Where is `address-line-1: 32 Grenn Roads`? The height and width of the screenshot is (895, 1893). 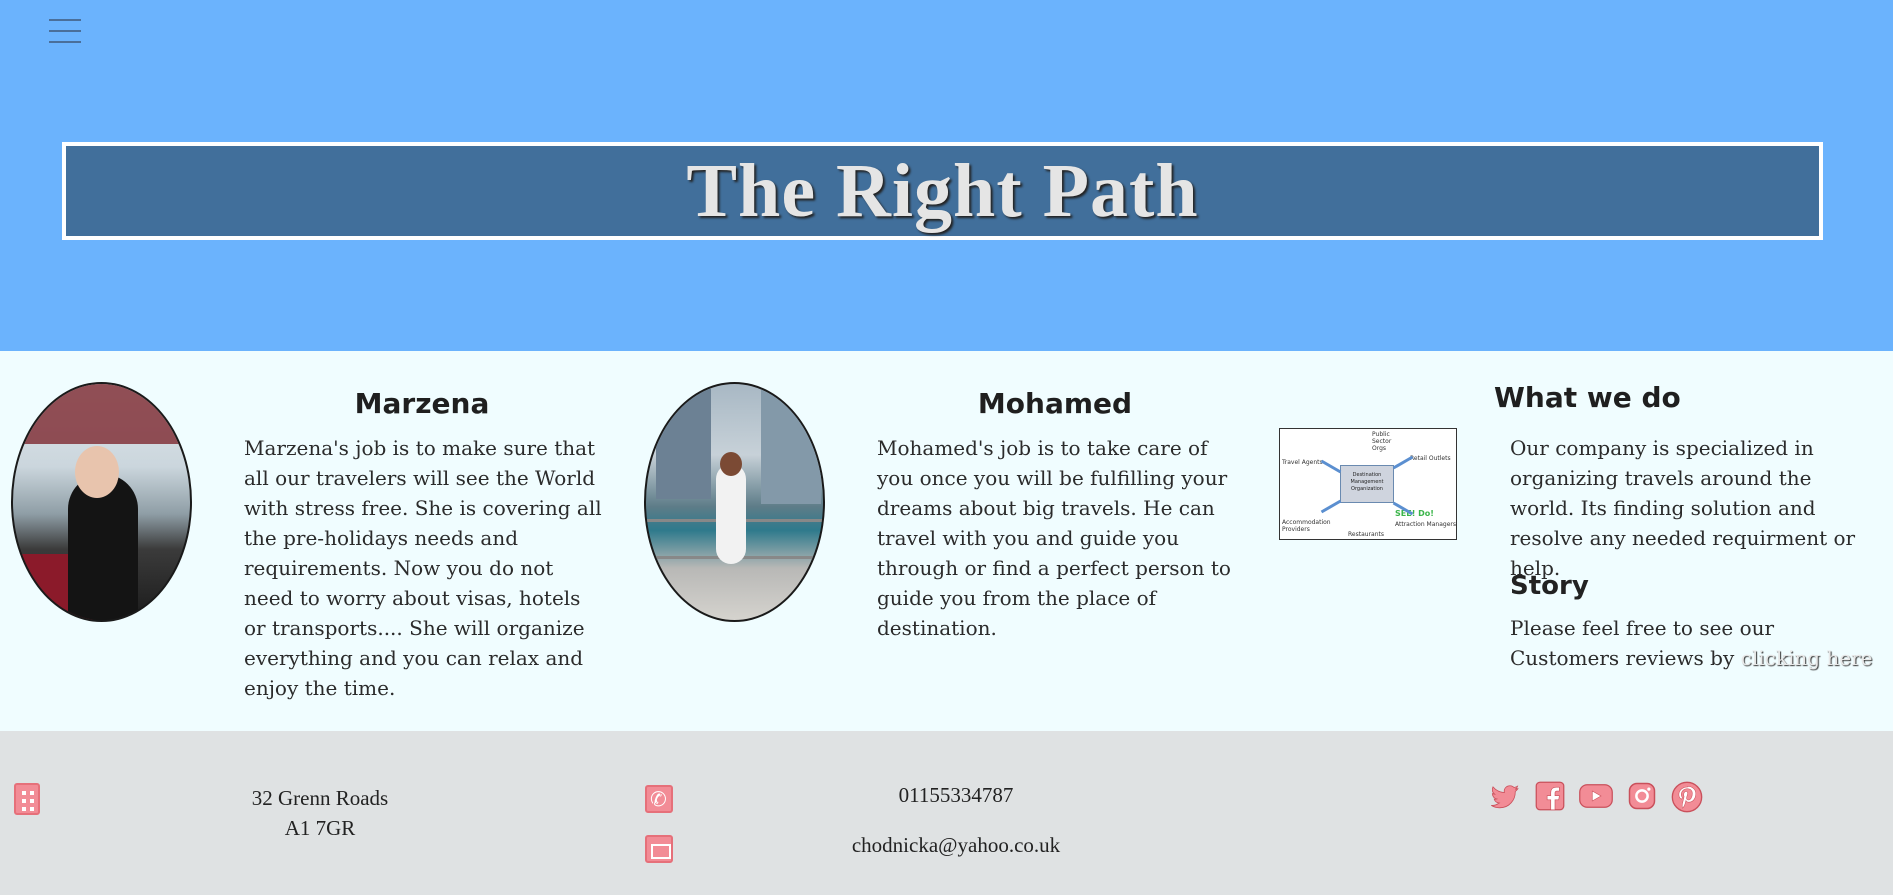
address-line-1: 32 Grenn Roads is located at coordinates (320, 798).